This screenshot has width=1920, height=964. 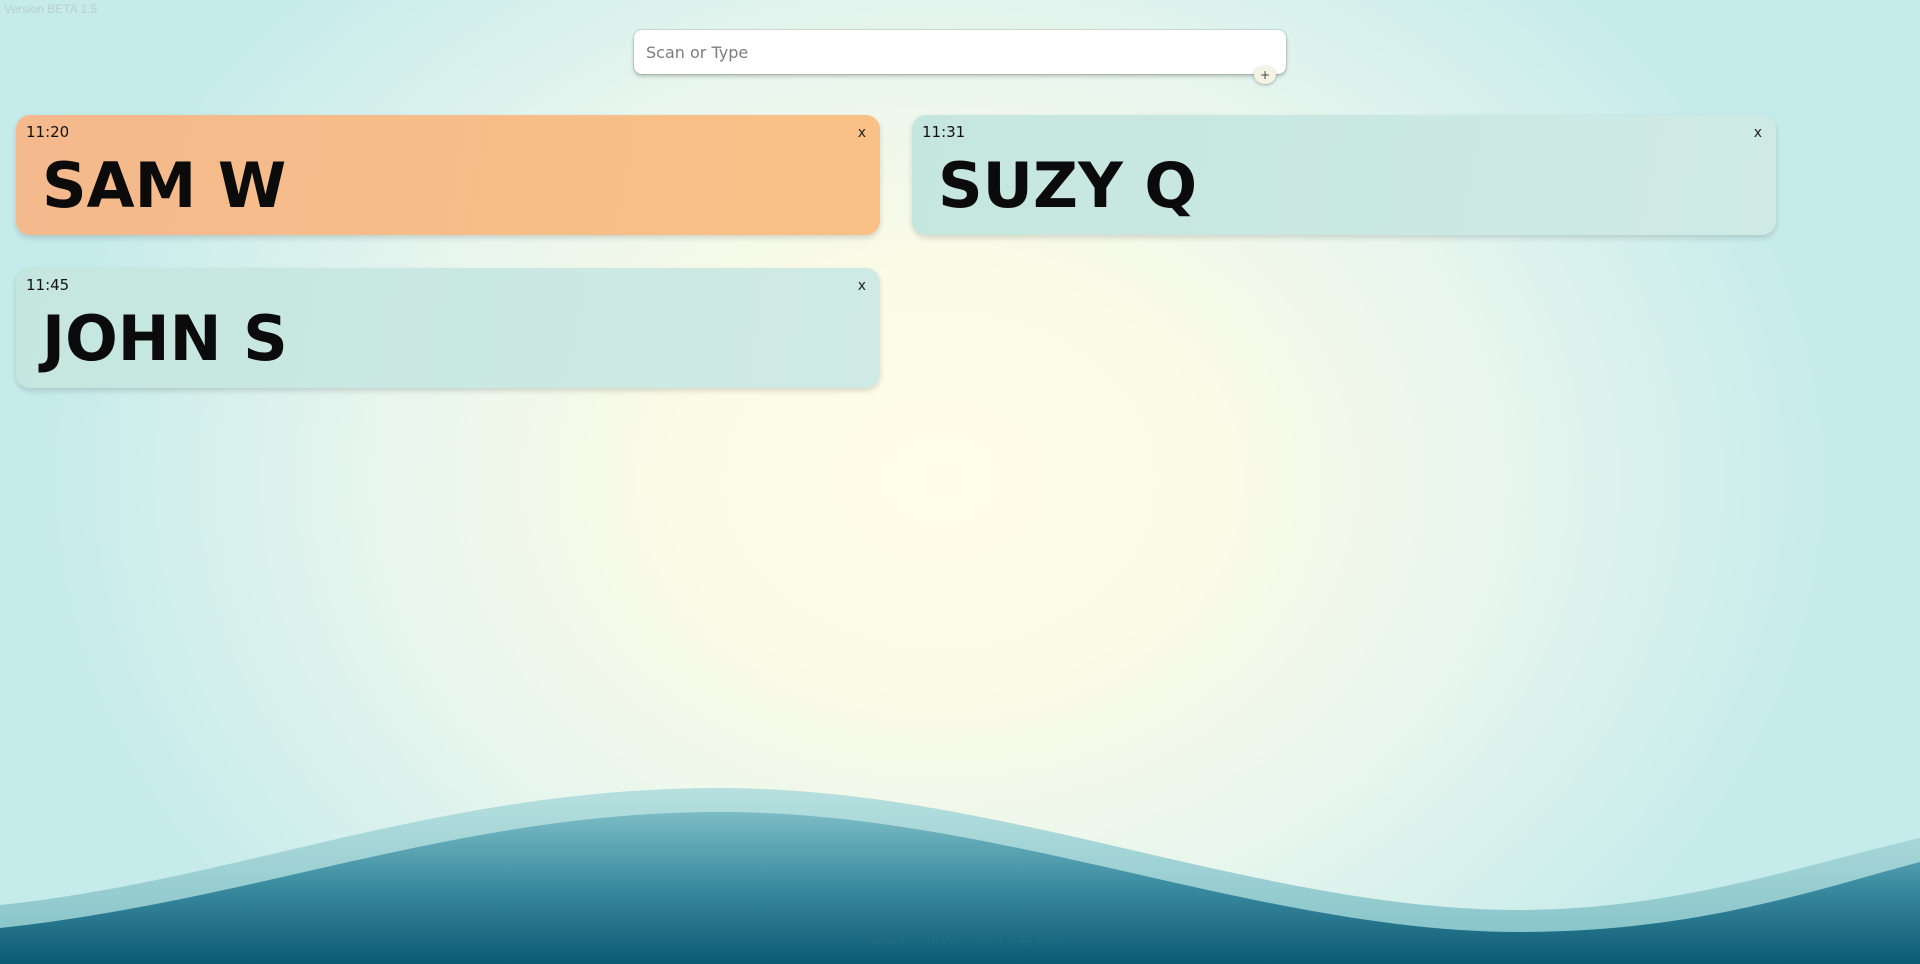 What do you see at coordinates (1265, 75) in the screenshot?
I see `add-button: +` at bounding box center [1265, 75].